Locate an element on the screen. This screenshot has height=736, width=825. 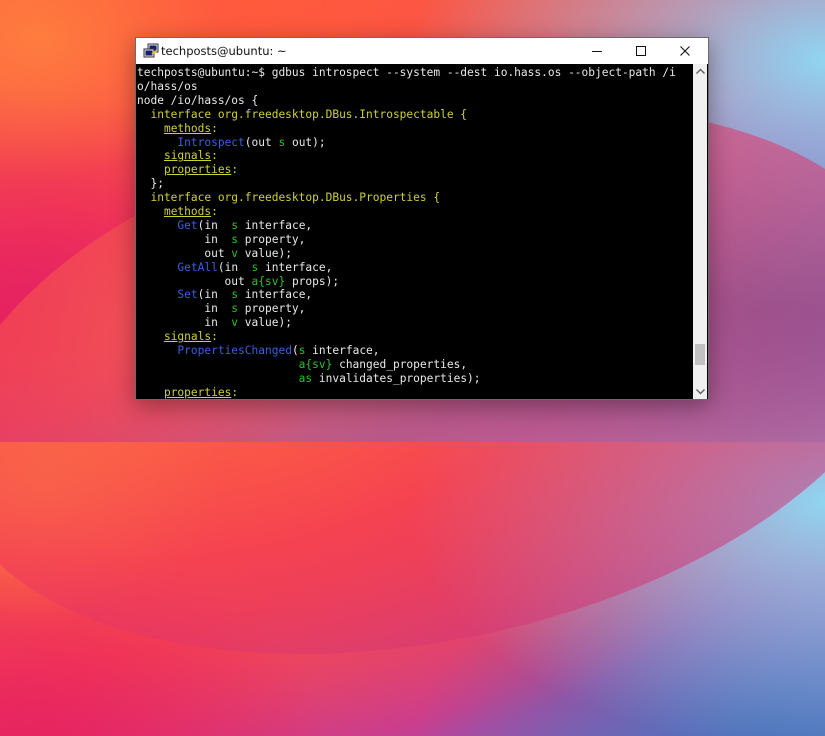
terminal-text: node /io/hass/os { is located at coordinates (198, 100).